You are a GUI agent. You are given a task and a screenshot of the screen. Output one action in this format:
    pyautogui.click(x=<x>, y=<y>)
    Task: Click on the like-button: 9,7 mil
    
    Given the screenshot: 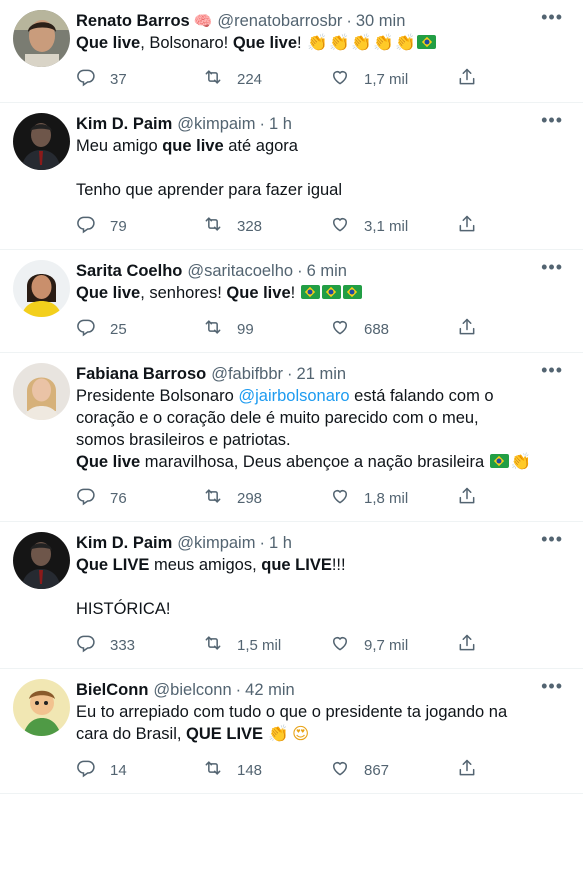 What is the action you would take?
    pyautogui.click(x=393, y=645)
    